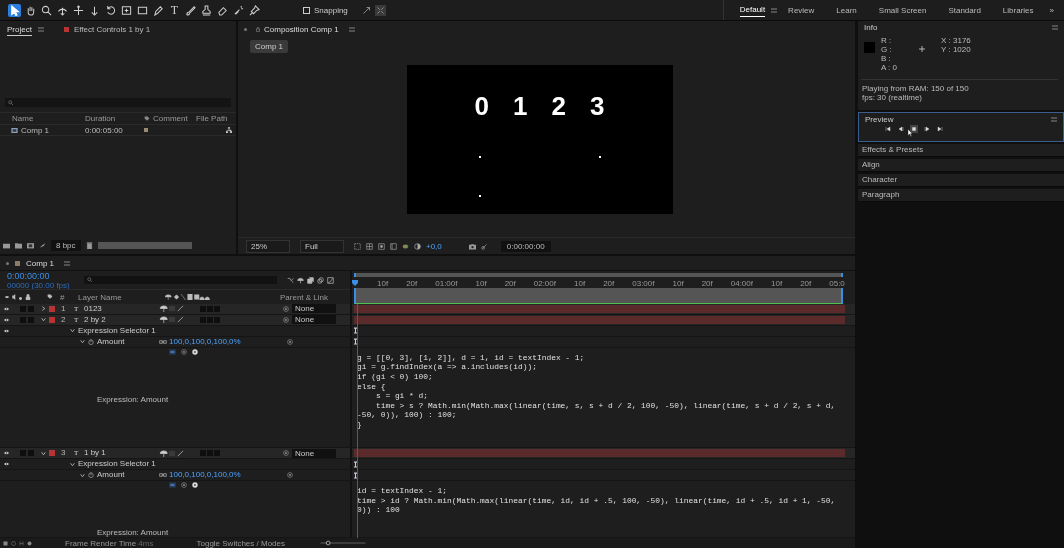 The height and width of the screenshot is (548, 1064). Describe the element at coordinates (46, 10) in the screenshot. I see `zoom-icon` at that location.